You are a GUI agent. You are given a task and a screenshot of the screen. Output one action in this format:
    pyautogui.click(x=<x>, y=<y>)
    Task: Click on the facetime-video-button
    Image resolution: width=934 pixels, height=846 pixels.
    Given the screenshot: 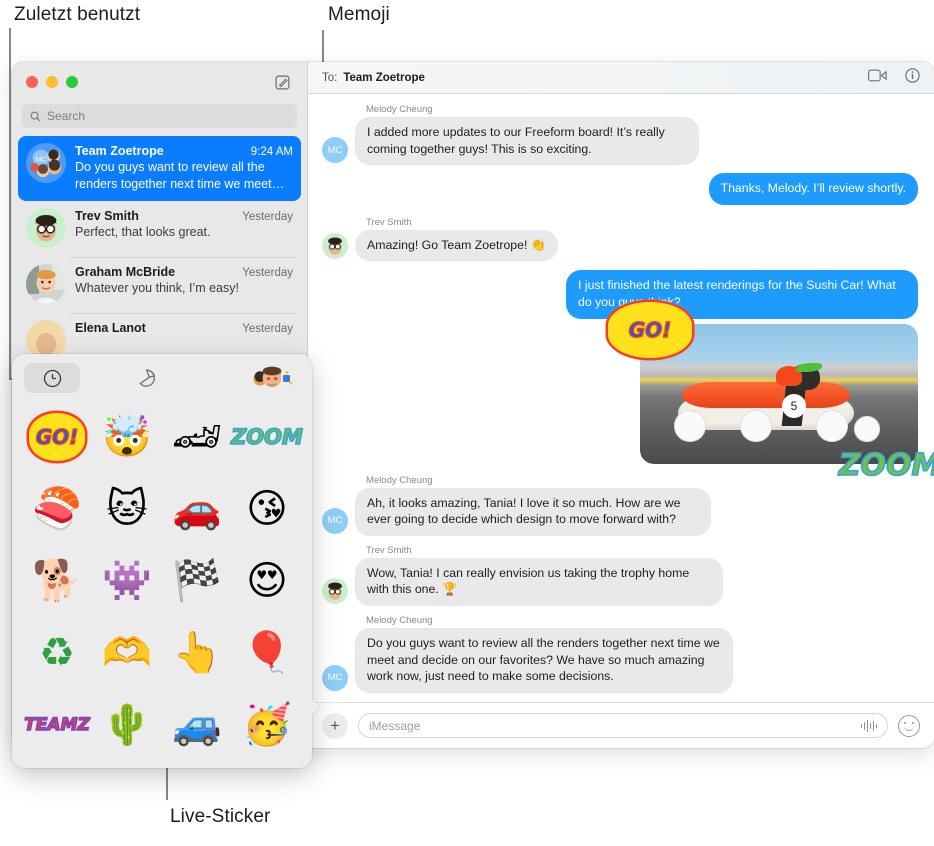 What is the action you would take?
    pyautogui.click(x=877, y=78)
    